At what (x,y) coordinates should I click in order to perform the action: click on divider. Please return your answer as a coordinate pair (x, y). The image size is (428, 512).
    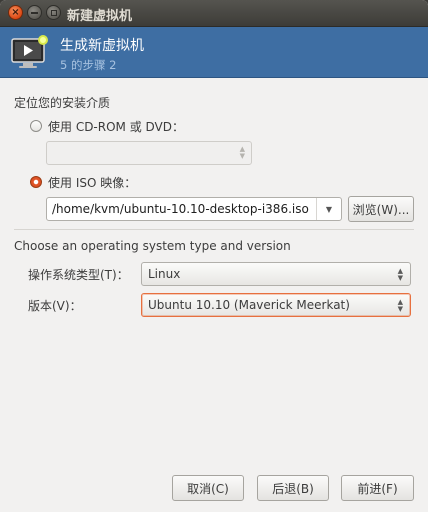
    Looking at the image, I should click on (214, 229).